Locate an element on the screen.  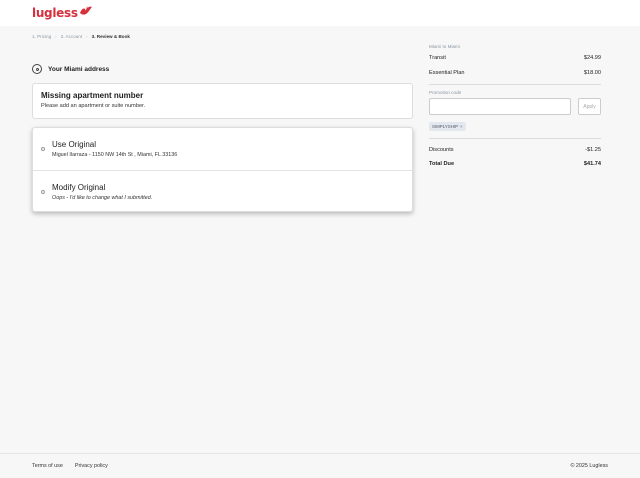
discounts-row: Discounts -$1.25 is located at coordinates (515, 150).